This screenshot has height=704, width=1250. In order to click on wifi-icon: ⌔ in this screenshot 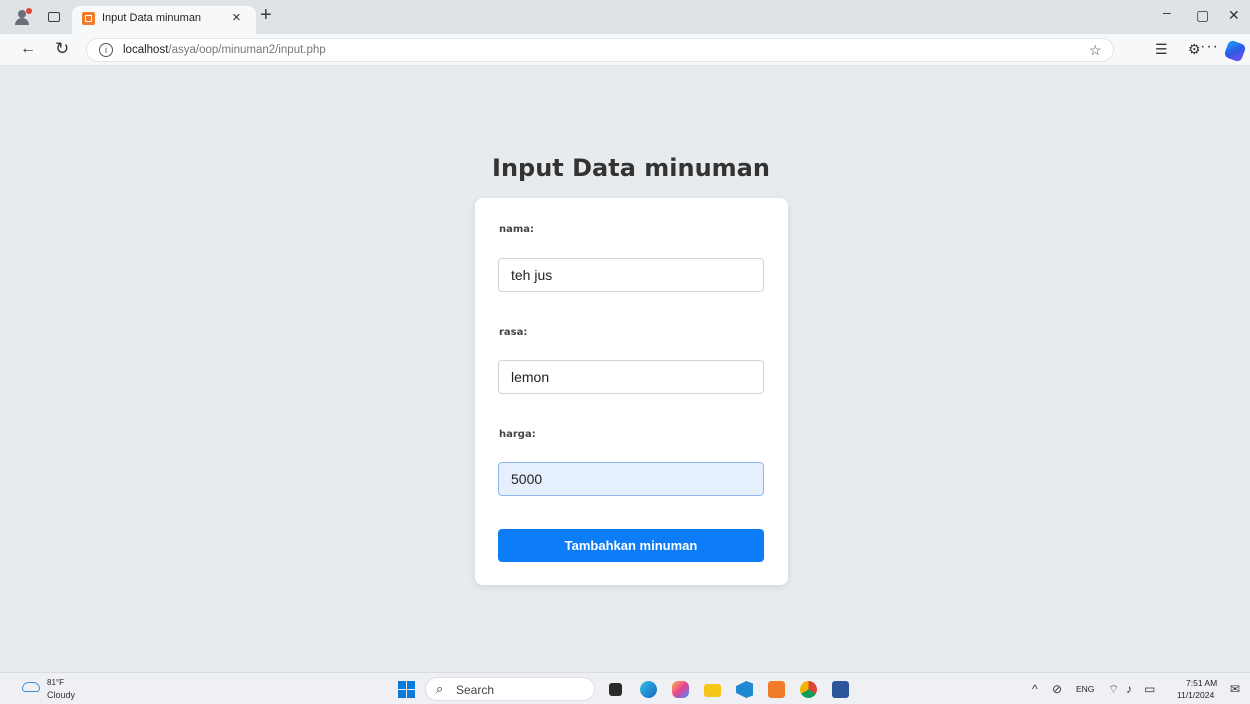, I will do `click(1113, 689)`.